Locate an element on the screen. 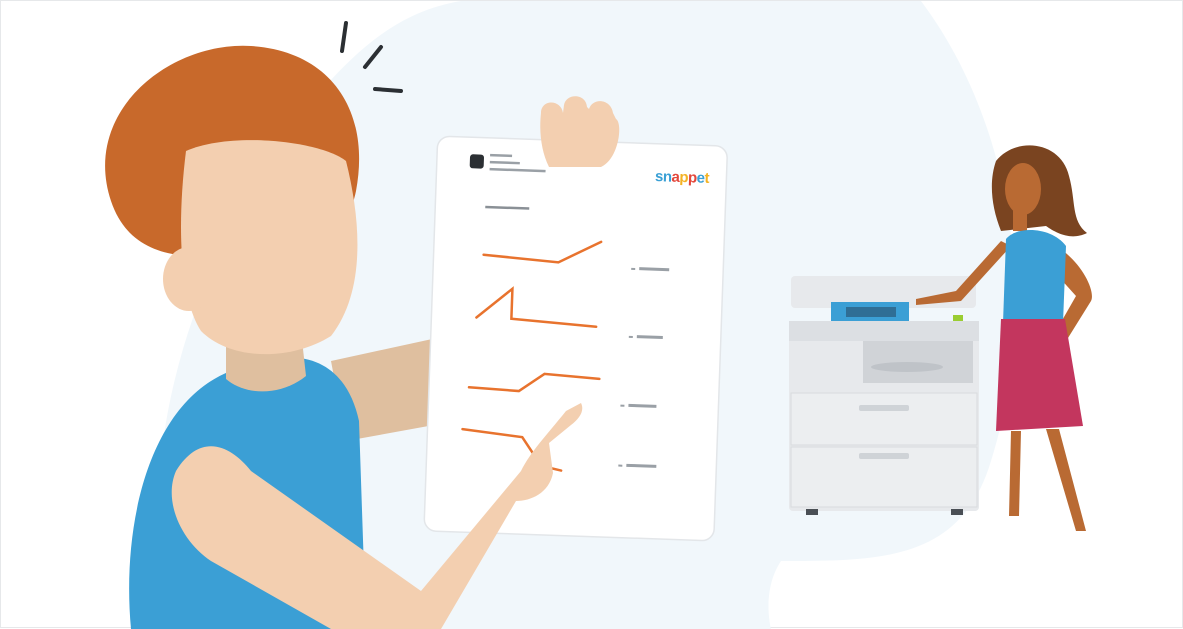 The width and height of the screenshot is (1183, 629). boy-holding-hand is located at coordinates (580, 131).